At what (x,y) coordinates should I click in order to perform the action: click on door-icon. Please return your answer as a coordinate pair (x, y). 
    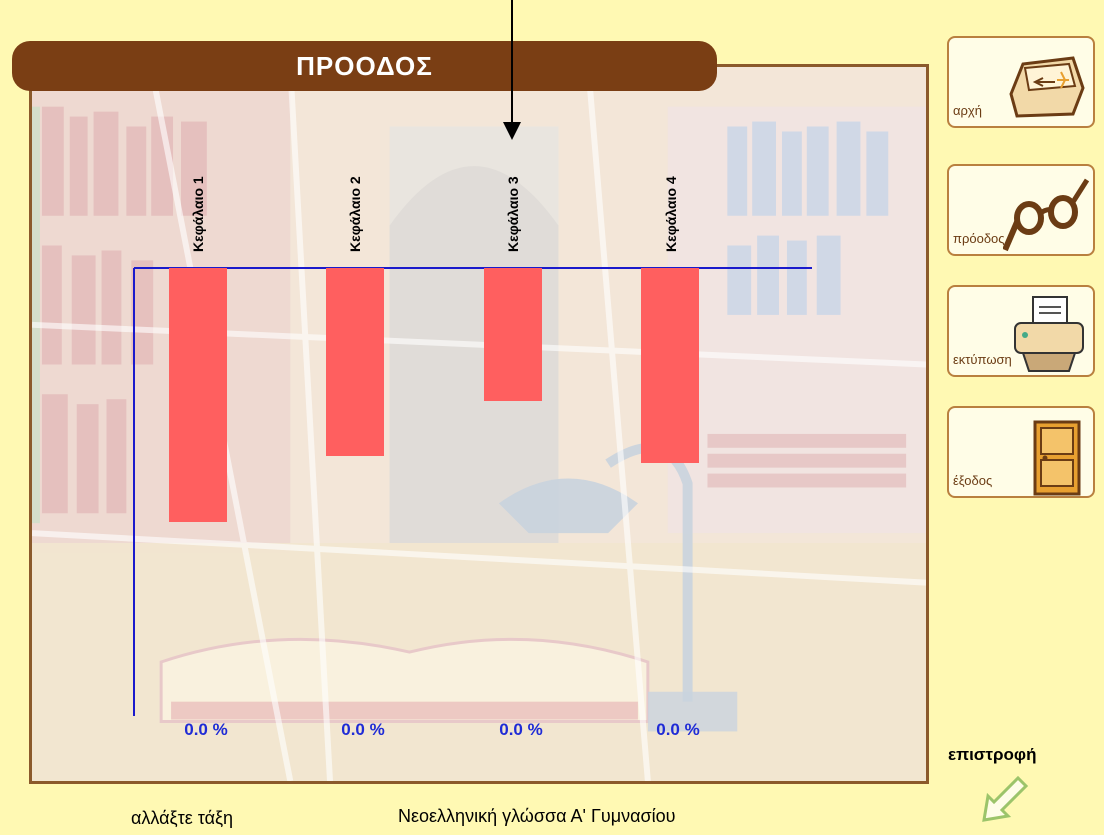
    Looking at the image, I should click on (1057, 458).